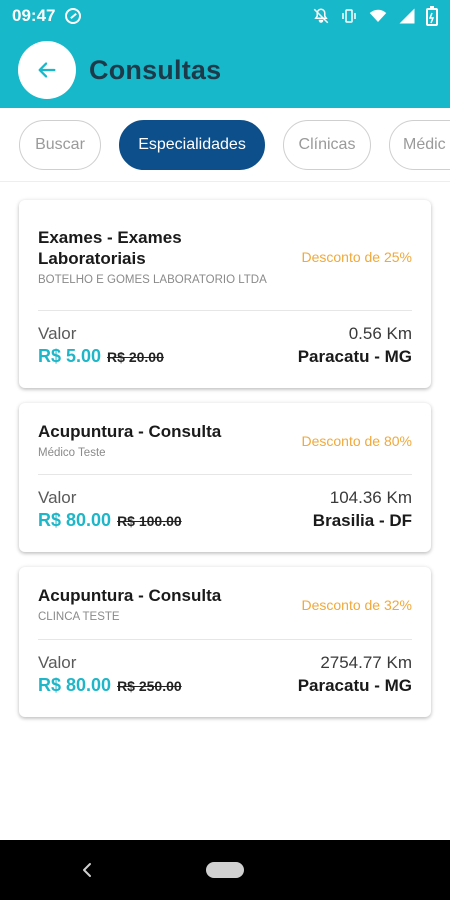 This screenshot has width=450, height=900. What do you see at coordinates (225, 70) in the screenshot?
I see `app-header: Consultas` at bounding box center [225, 70].